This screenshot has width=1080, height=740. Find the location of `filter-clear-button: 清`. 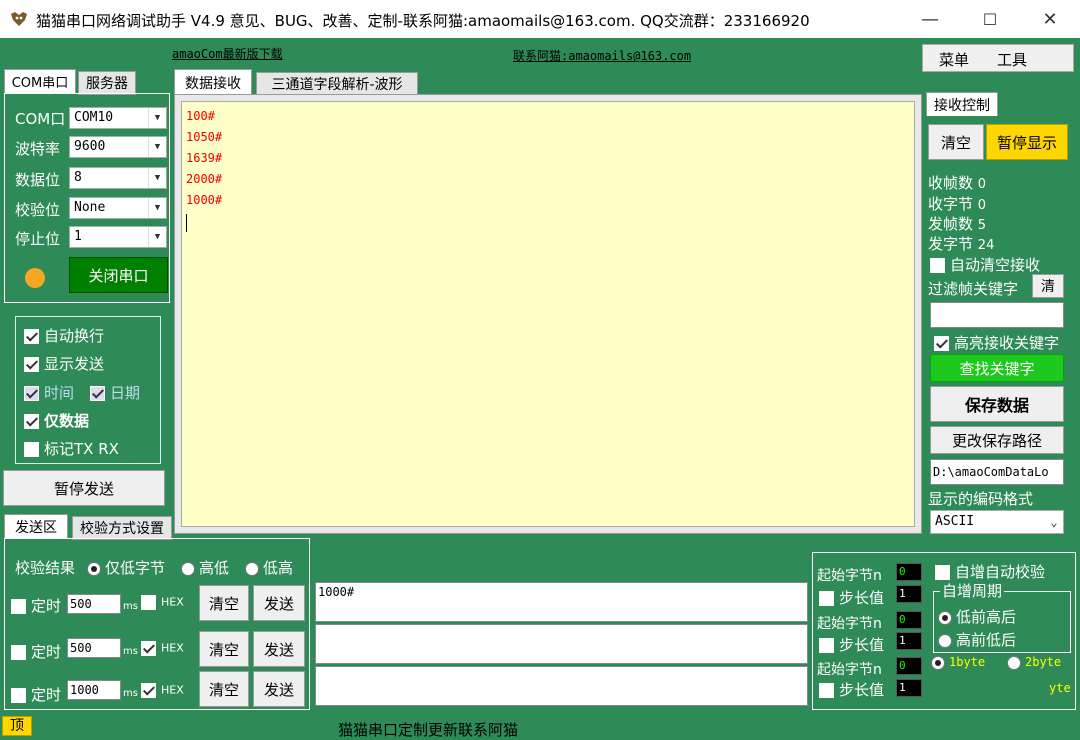

filter-clear-button: 清 is located at coordinates (1048, 286).